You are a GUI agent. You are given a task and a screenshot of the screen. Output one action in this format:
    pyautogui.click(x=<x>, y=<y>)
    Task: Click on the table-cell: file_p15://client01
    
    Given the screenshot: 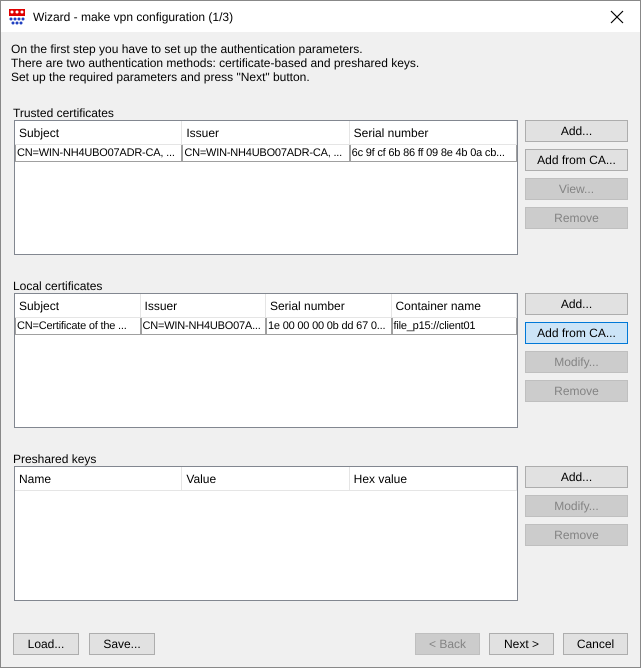 What is the action you would take?
    pyautogui.click(x=454, y=326)
    